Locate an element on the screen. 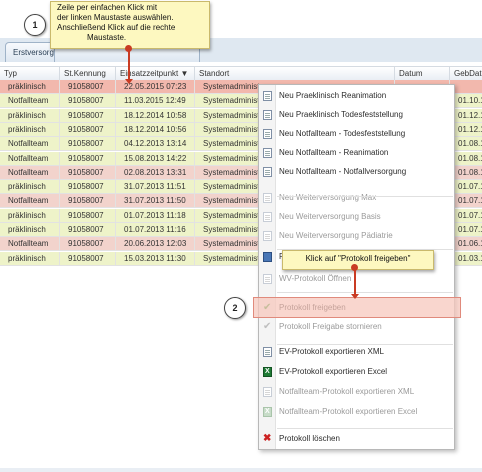 The height and width of the screenshot is (472, 482). cell-einsatzzeitpunkt: 18.12.2014 10:56 is located at coordinates (155, 129).